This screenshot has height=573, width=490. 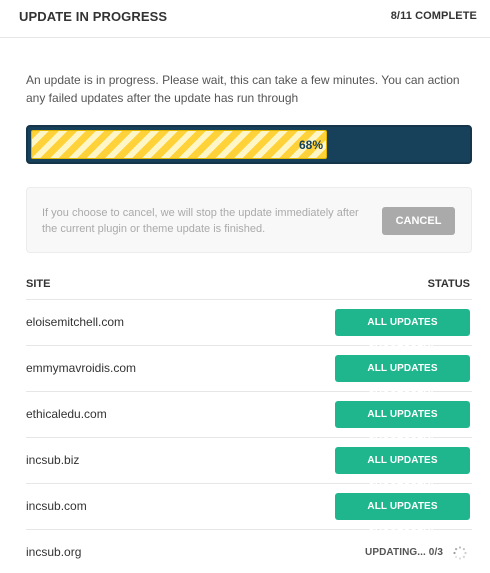 What do you see at coordinates (75, 322) in the screenshot?
I see `site-name: eloisemitchell.com` at bounding box center [75, 322].